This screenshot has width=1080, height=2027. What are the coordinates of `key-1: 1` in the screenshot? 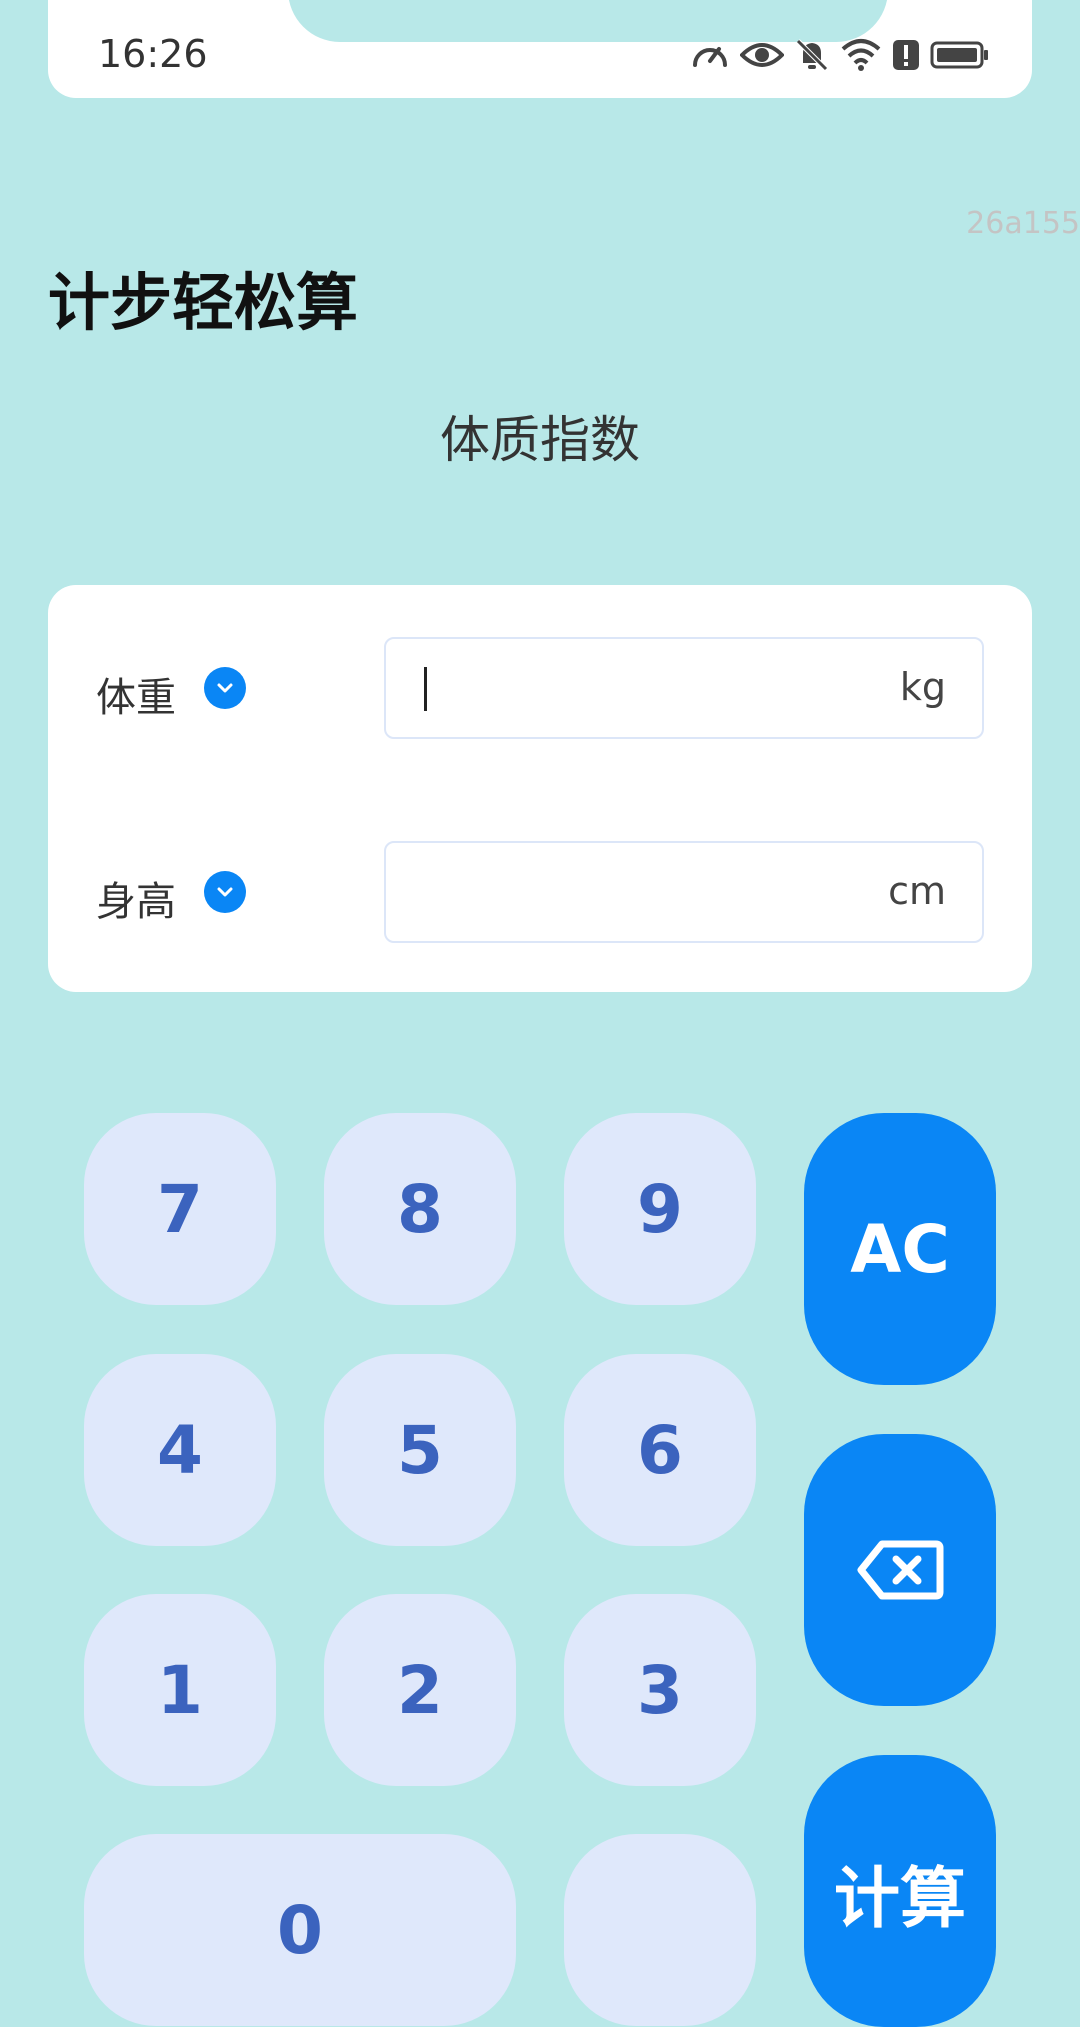 It's located at (180, 1690).